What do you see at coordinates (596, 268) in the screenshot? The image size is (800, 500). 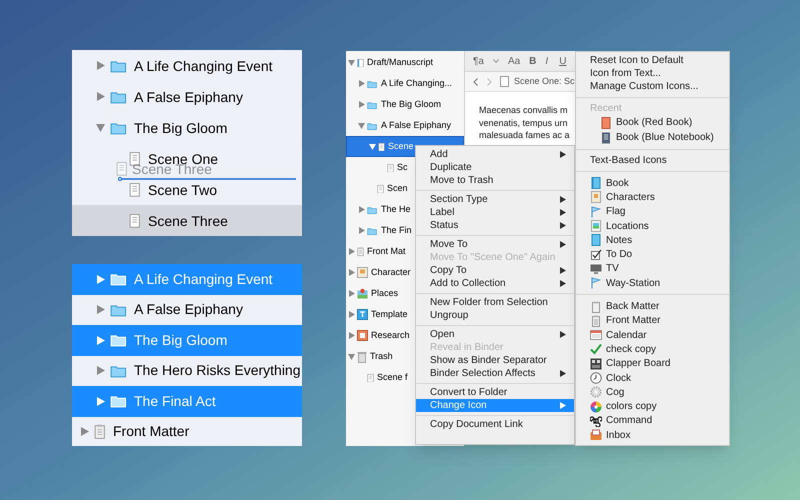 I see `monitor-icon` at bounding box center [596, 268].